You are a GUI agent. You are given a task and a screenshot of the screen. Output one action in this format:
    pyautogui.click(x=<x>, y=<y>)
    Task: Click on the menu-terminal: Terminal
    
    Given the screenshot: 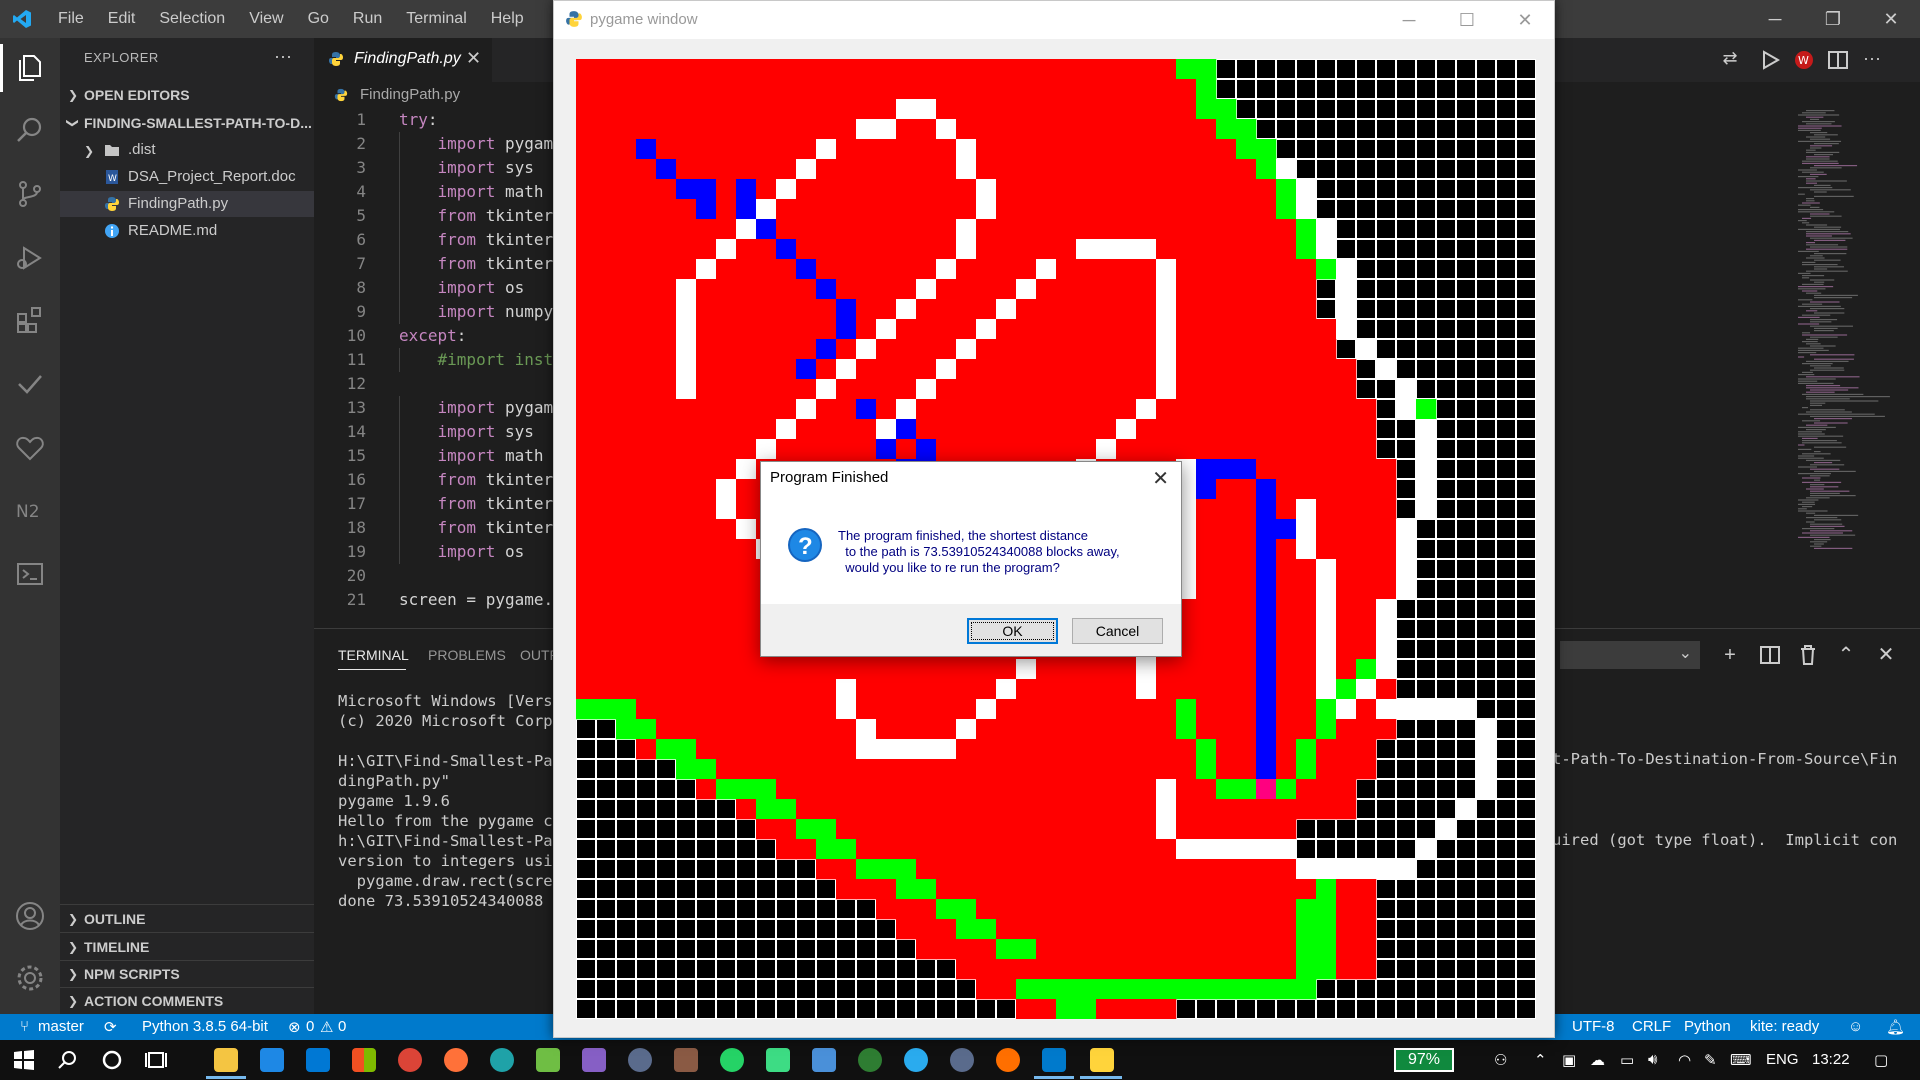 What is the action you would take?
    pyautogui.click(x=436, y=19)
    